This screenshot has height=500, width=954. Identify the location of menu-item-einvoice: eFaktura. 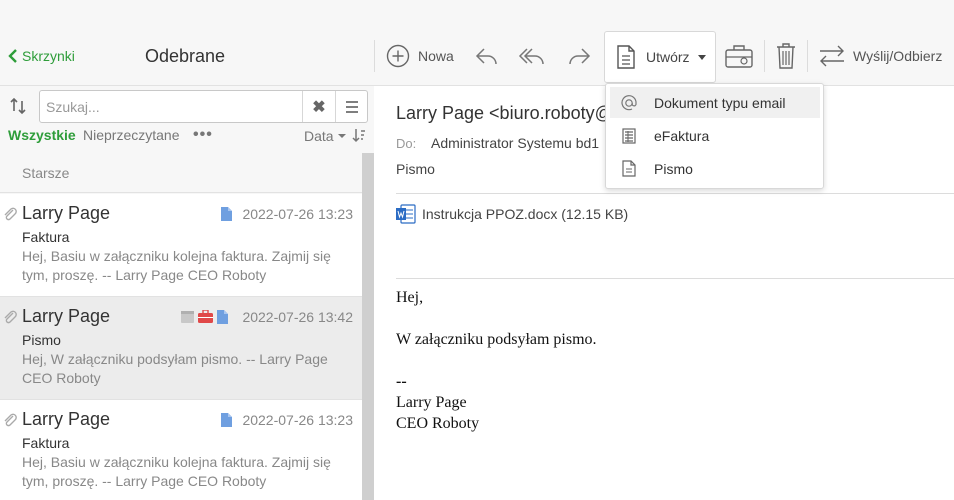
(715, 135).